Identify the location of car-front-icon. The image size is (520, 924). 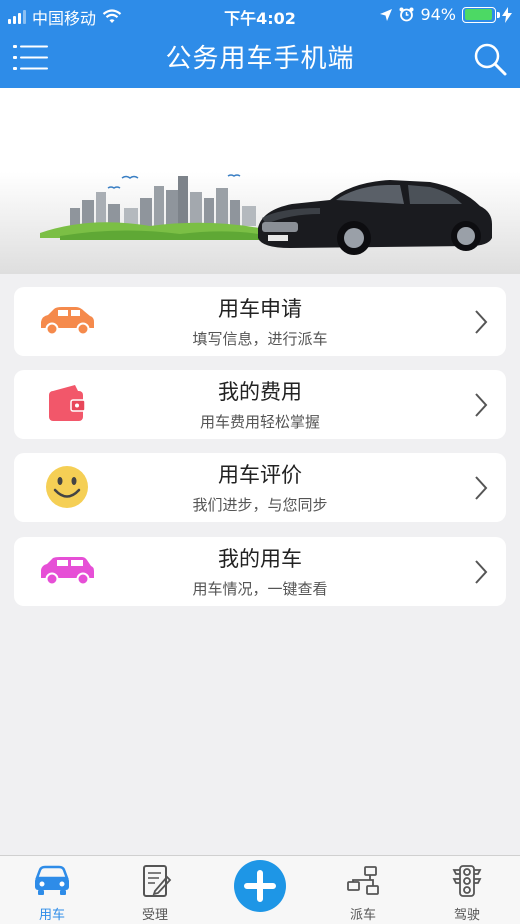
(52, 880).